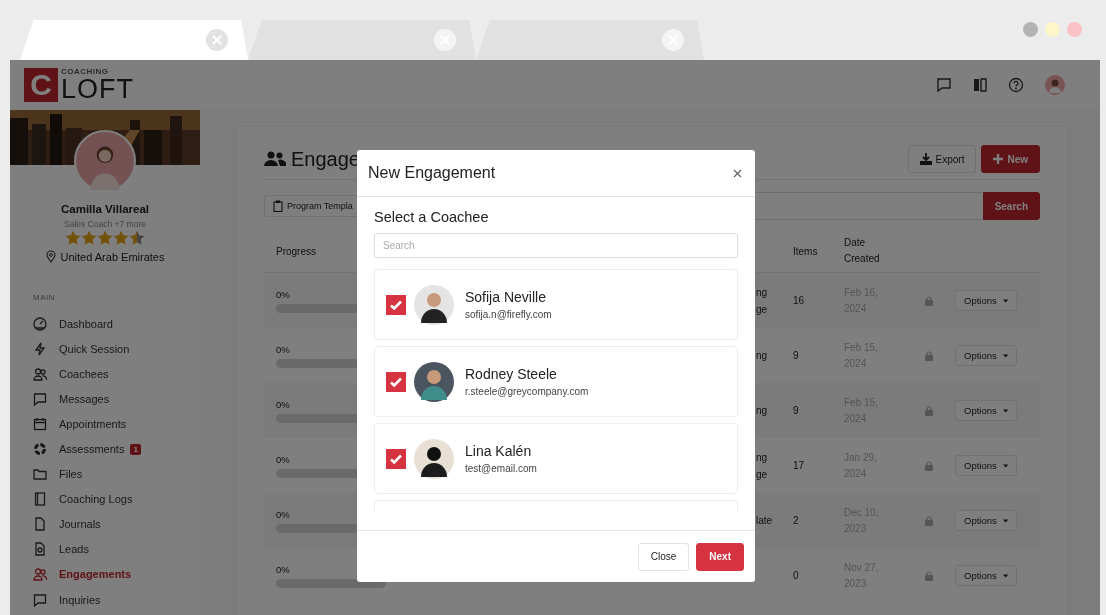 This screenshot has width=1106, height=615. What do you see at coordinates (737, 173) in the screenshot?
I see `close-icon` at bounding box center [737, 173].